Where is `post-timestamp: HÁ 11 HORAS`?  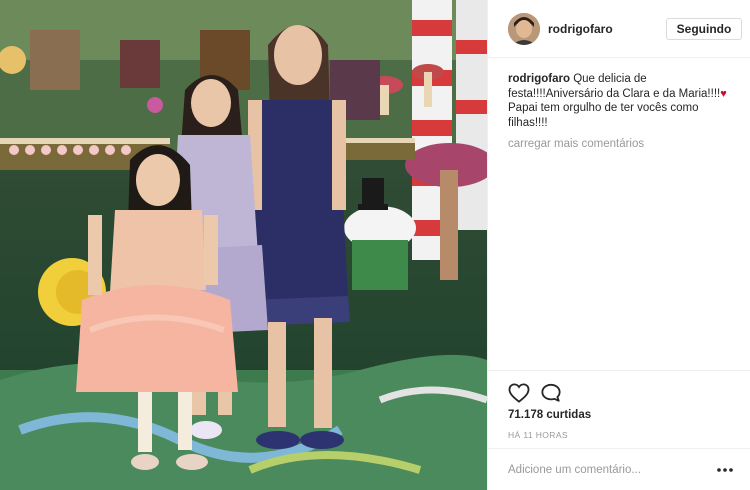 post-timestamp: HÁ 11 HORAS is located at coordinates (538, 435).